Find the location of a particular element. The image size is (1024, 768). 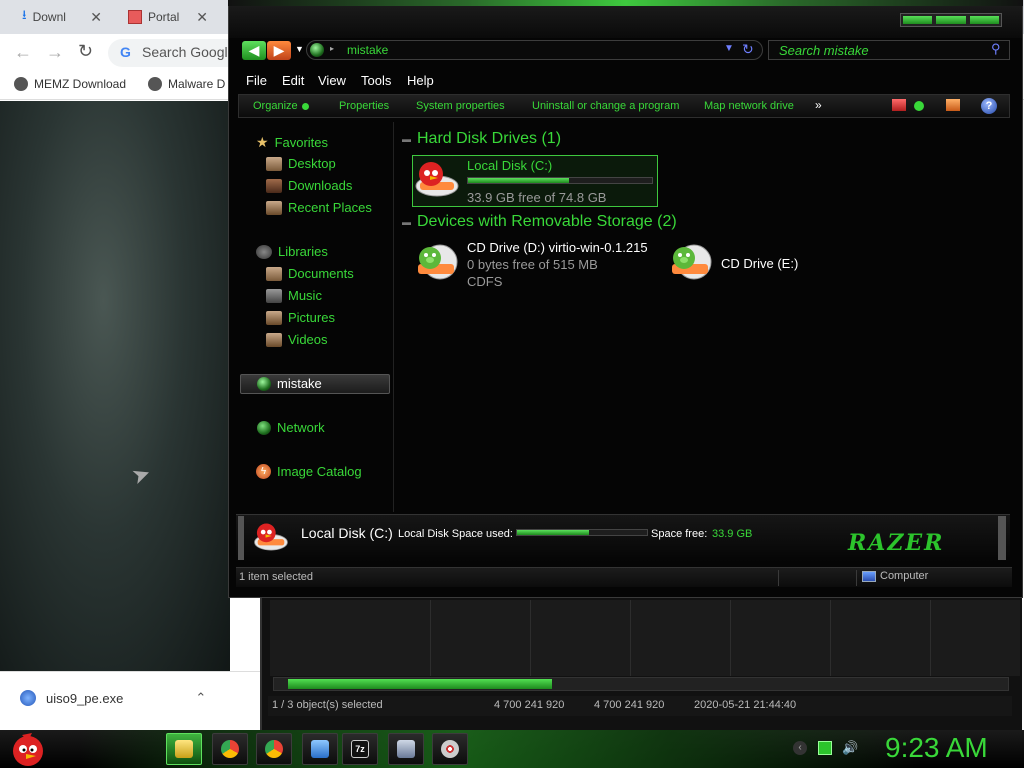

folder-icon is located at coordinates (184, 749).